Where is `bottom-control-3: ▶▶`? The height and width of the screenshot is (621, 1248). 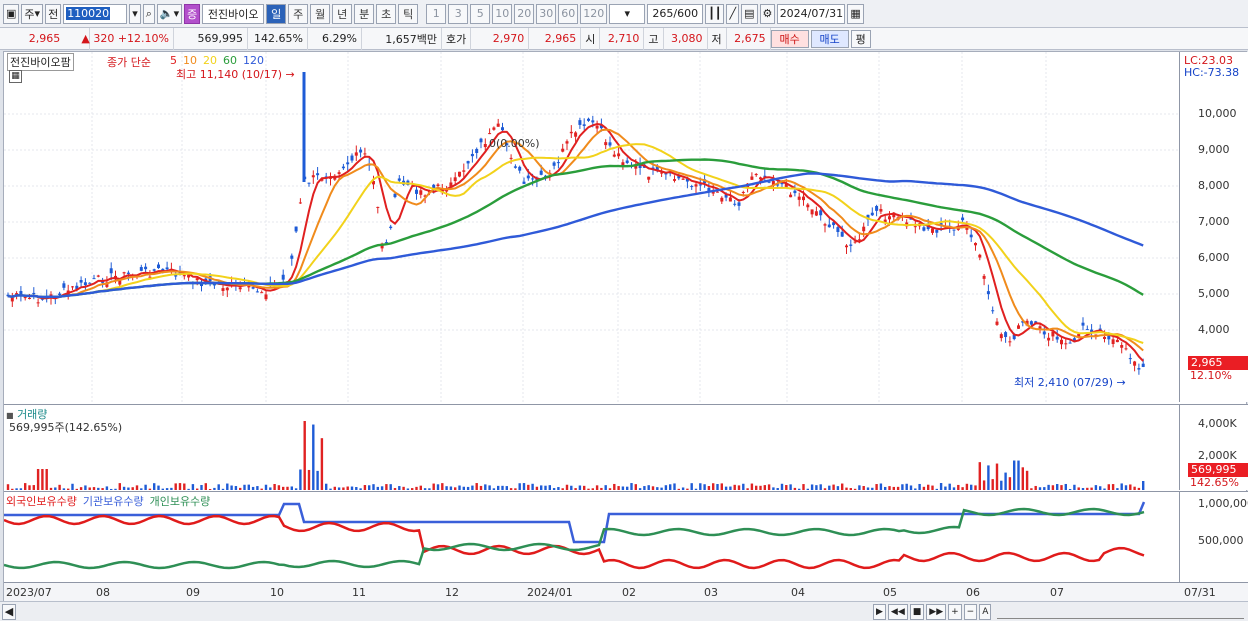
bottom-control-3: ▶▶ is located at coordinates (936, 611).